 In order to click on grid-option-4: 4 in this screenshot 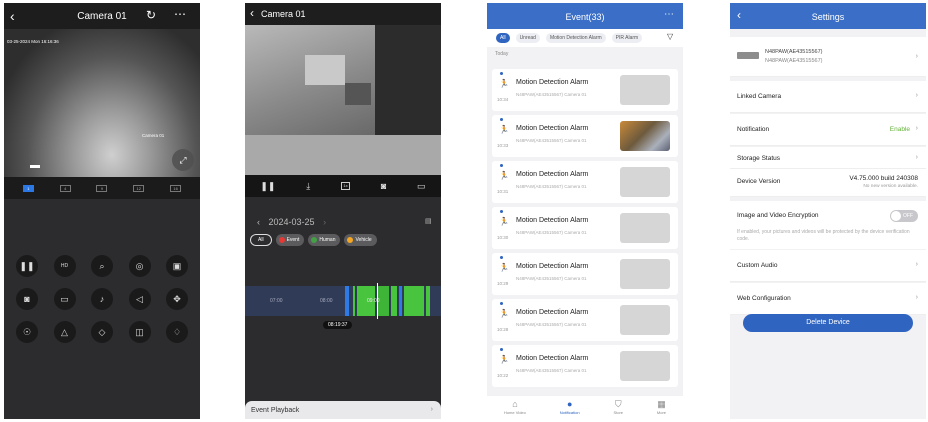, I will do `click(65, 188)`.